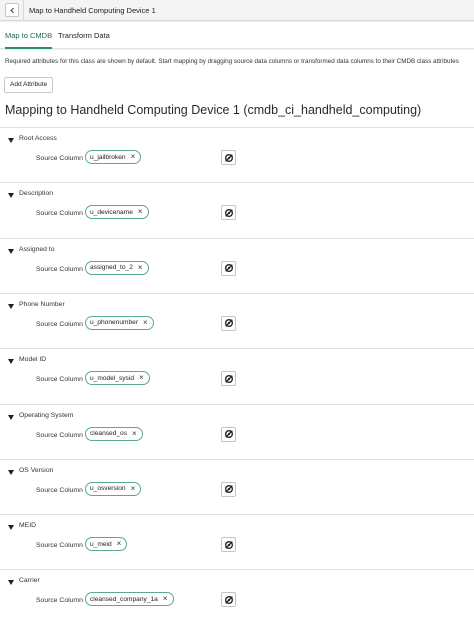 The height and width of the screenshot is (626, 474). I want to click on chip-text: u_jailbroken, so click(108, 157).